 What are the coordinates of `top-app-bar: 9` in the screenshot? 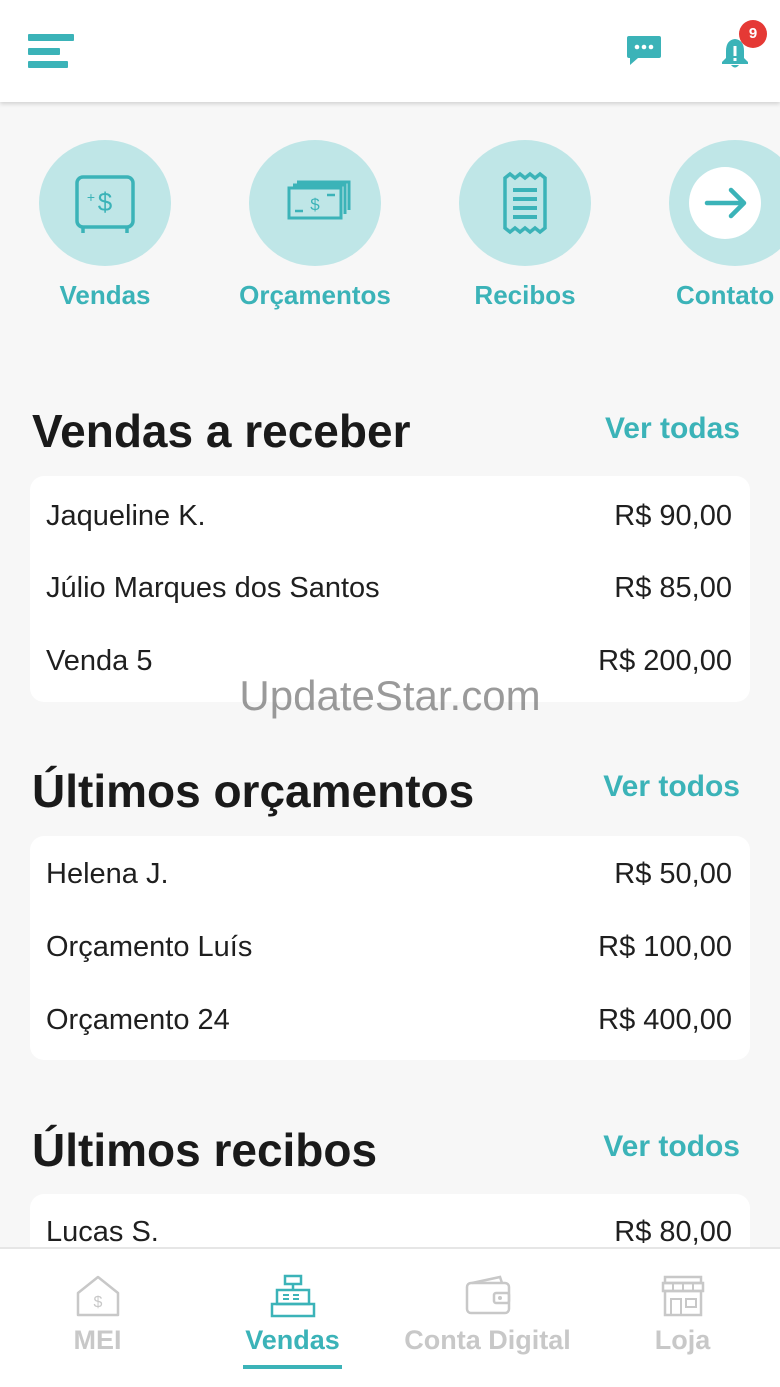 It's located at (390, 51).